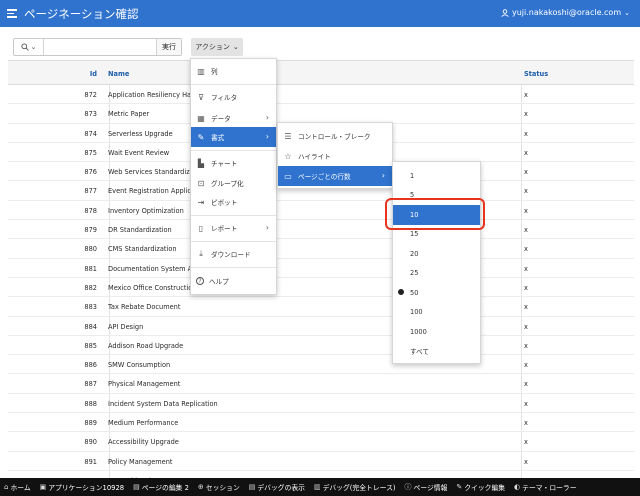 The height and width of the screenshot is (496, 640). Describe the element at coordinates (233, 183) in the screenshot. I see `menu-item-group: ⊡ グループ化` at that location.